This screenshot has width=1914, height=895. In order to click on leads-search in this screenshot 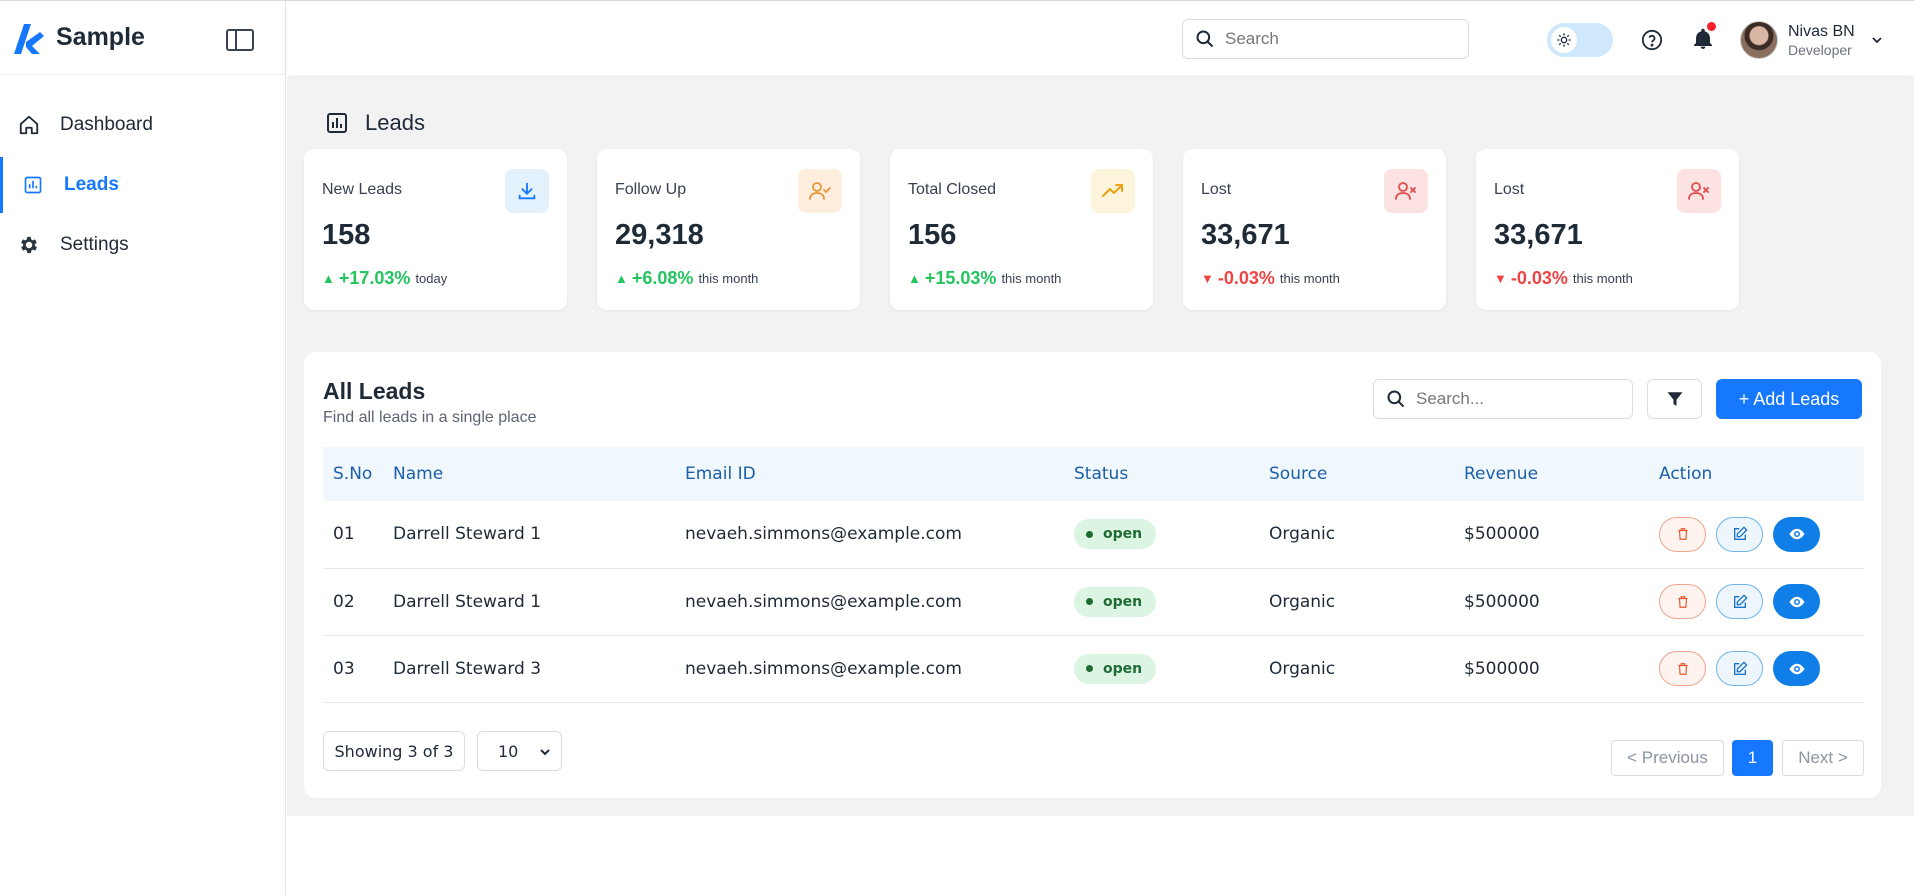, I will do `click(1503, 399)`.